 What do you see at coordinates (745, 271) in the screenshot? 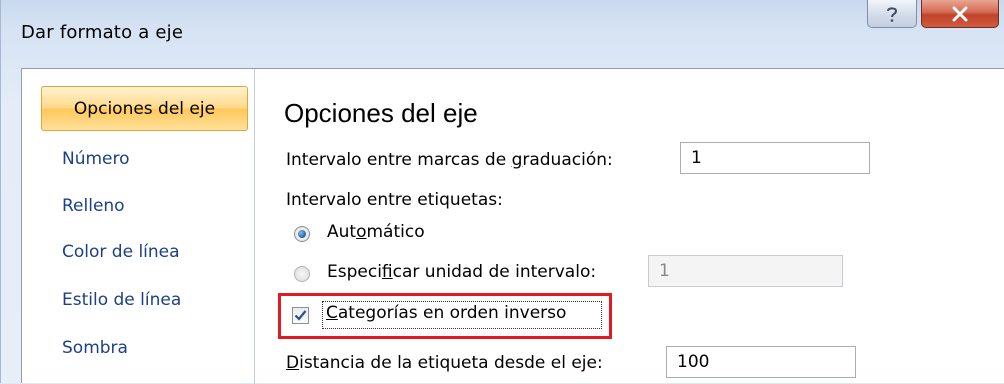
I see `specify-interval-input: 1` at bounding box center [745, 271].